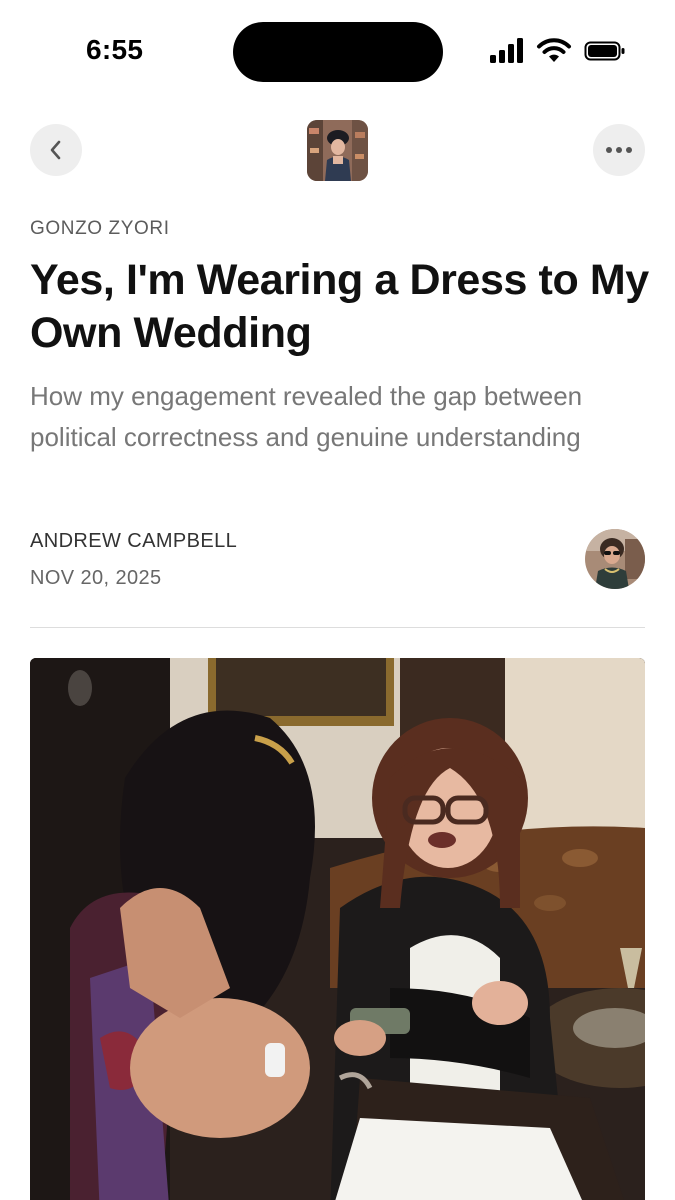  Describe the element at coordinates (133, 541) in the screenshot. I see `author-name: ANDREW CAMPBELL` at that location.